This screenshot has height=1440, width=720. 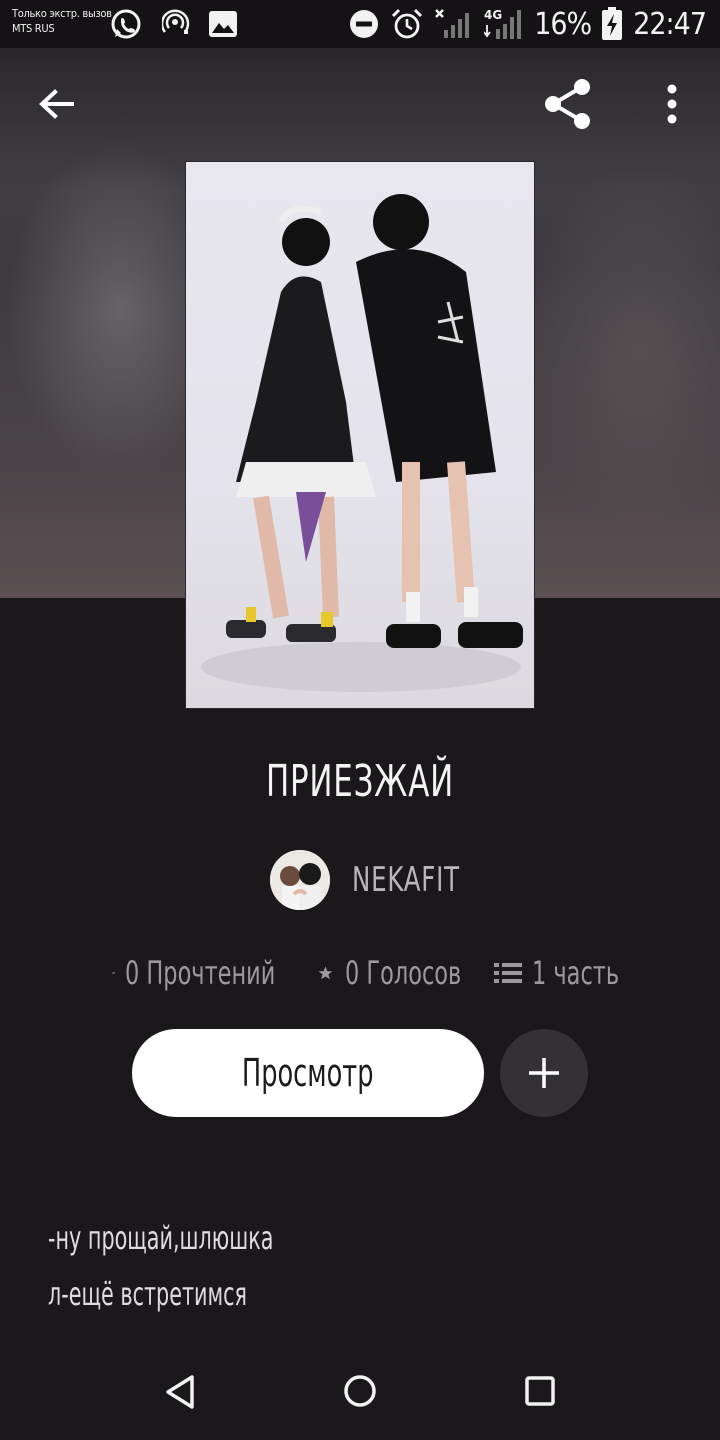 What do you see at coordinates (403, 973) in the screenshot?
I see `votes-count: 0 Голосов` at bounding box center [403, 973].